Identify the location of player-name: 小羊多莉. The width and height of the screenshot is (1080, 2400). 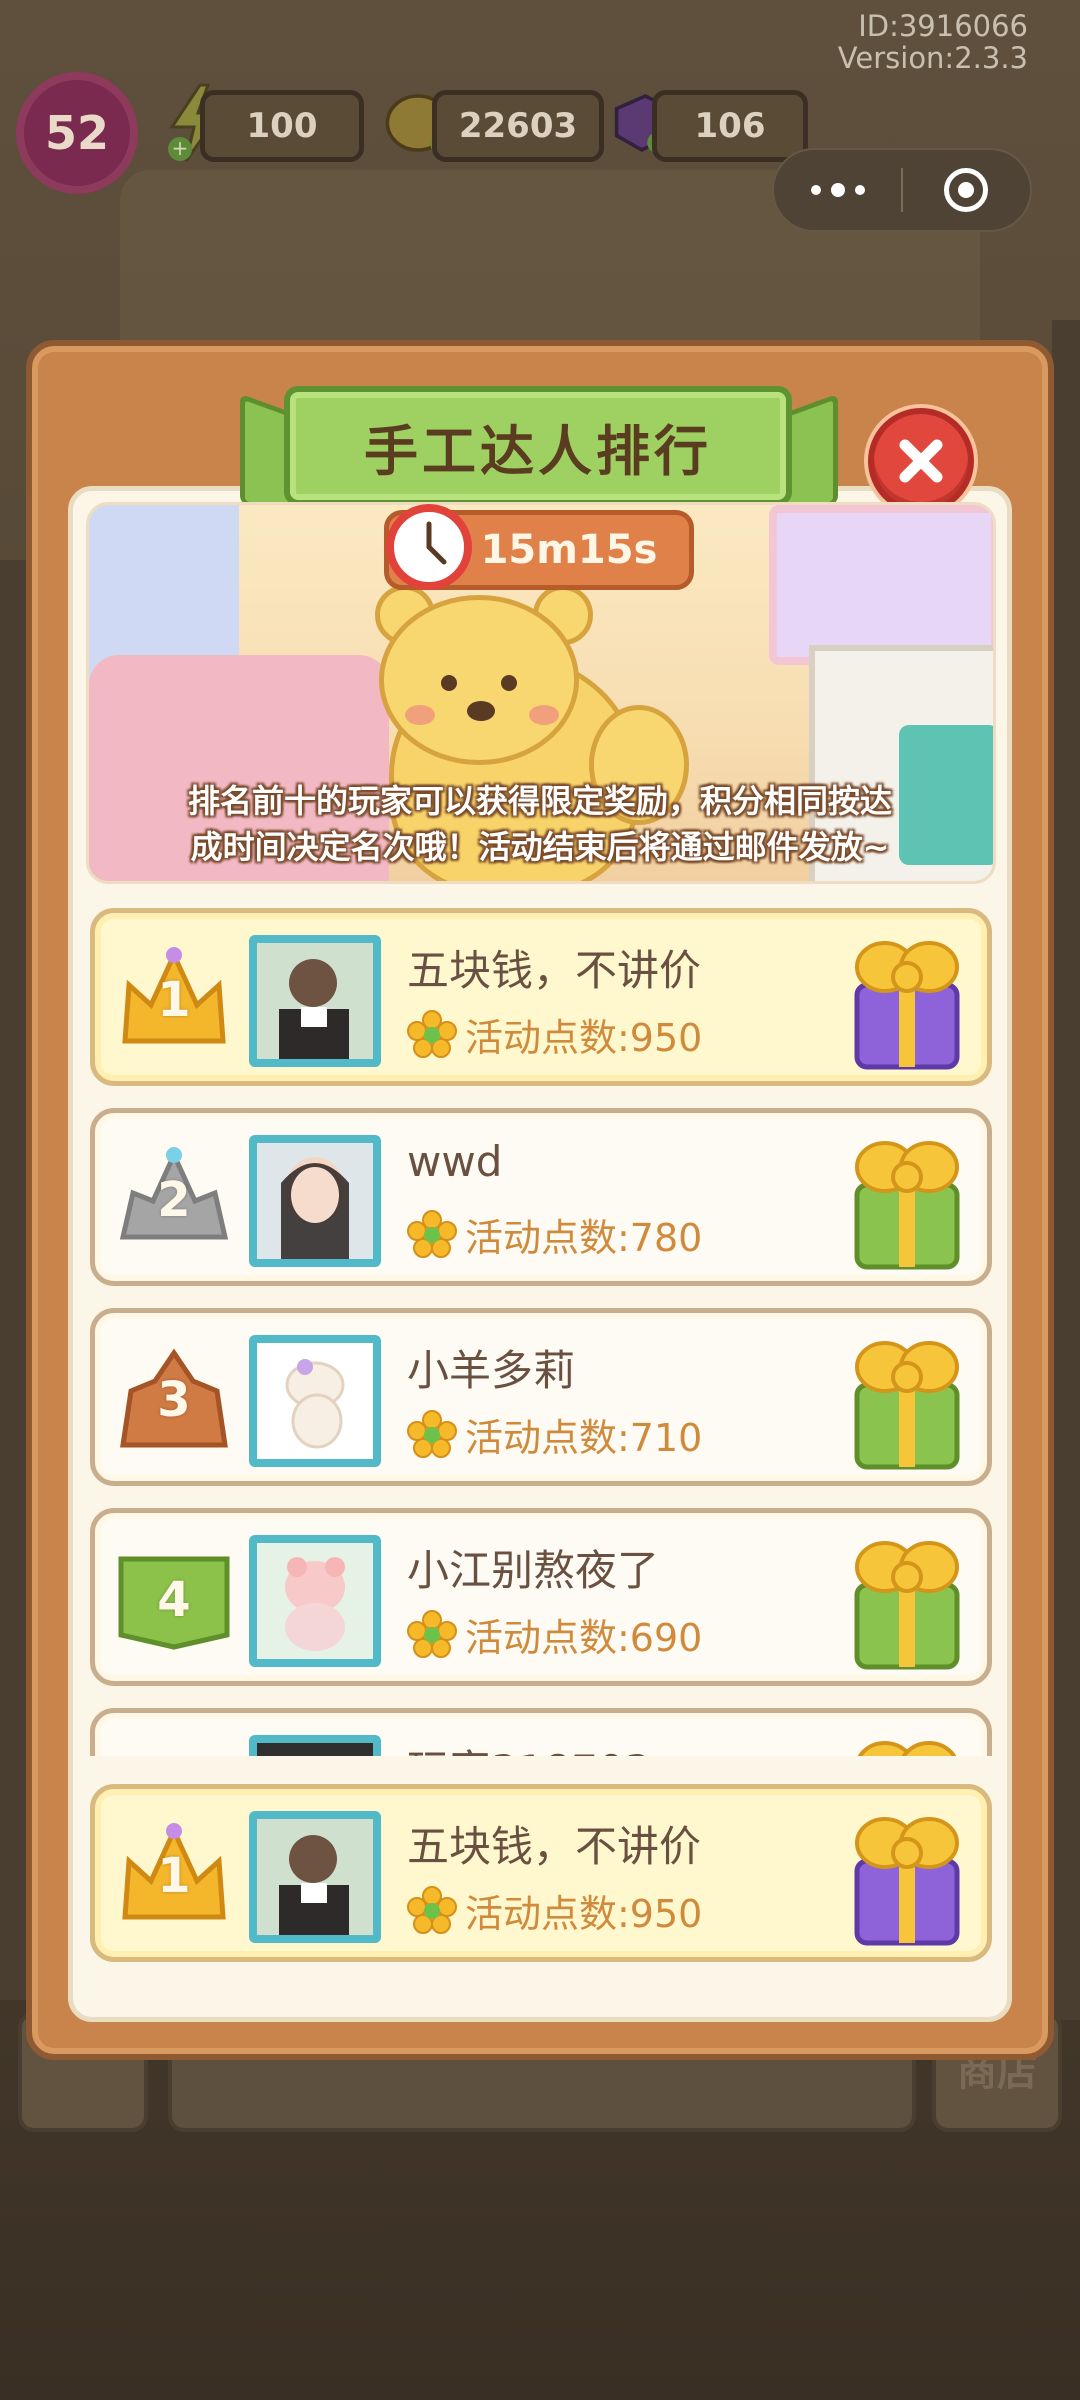
(491, 1370).